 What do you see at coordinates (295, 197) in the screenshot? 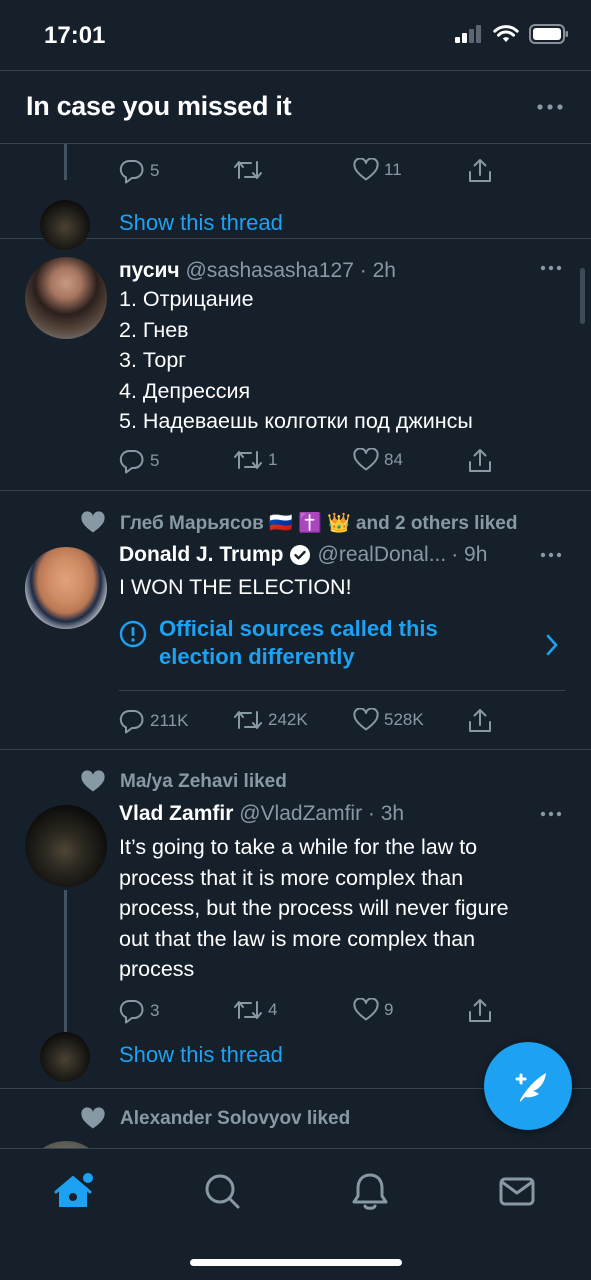
I see `tweet: 5 11 Show this thread` at bounding box center [295, 197].